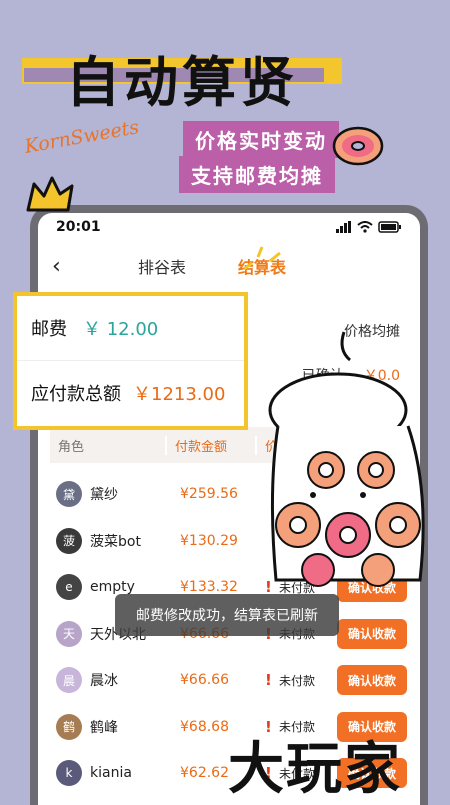 Image resolution: width=450 pixels, height=805 pixels. What do you see at coordinates (346, 459) in the screenshot?
I see `donut-bag-mascot-illustration` at bounding box center [346, 459].